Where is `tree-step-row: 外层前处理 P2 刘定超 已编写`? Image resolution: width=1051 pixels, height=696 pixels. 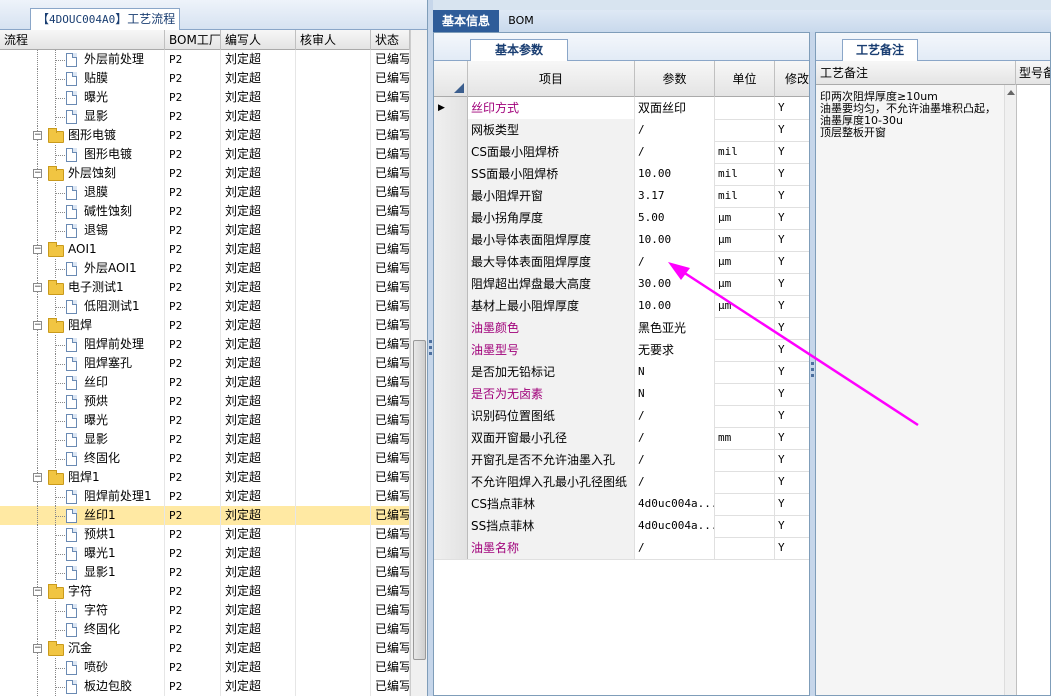
tree-step-row: 外层前处理 P2 刘定超 已编写 is located at coordinates (205, 59).